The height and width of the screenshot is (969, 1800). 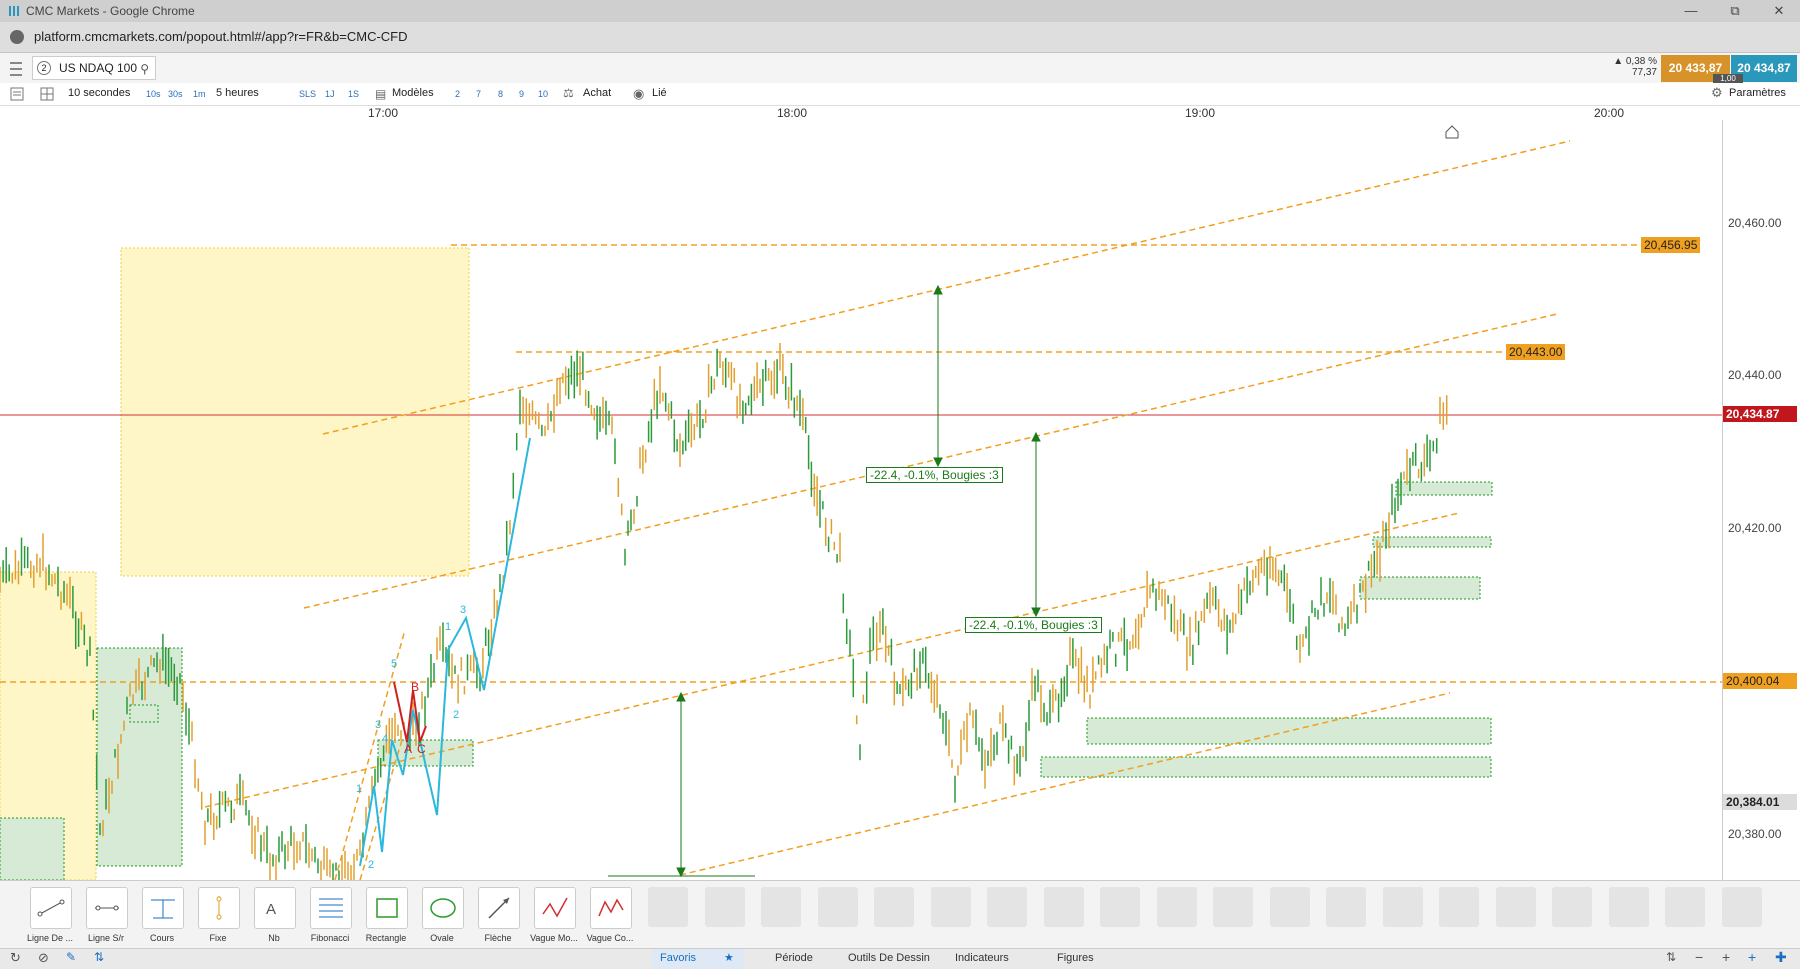 What do you see at coordinates (15, 958) in the screenshot?
I see `refresh-icon: ↻` at bounding box center [15, 958].